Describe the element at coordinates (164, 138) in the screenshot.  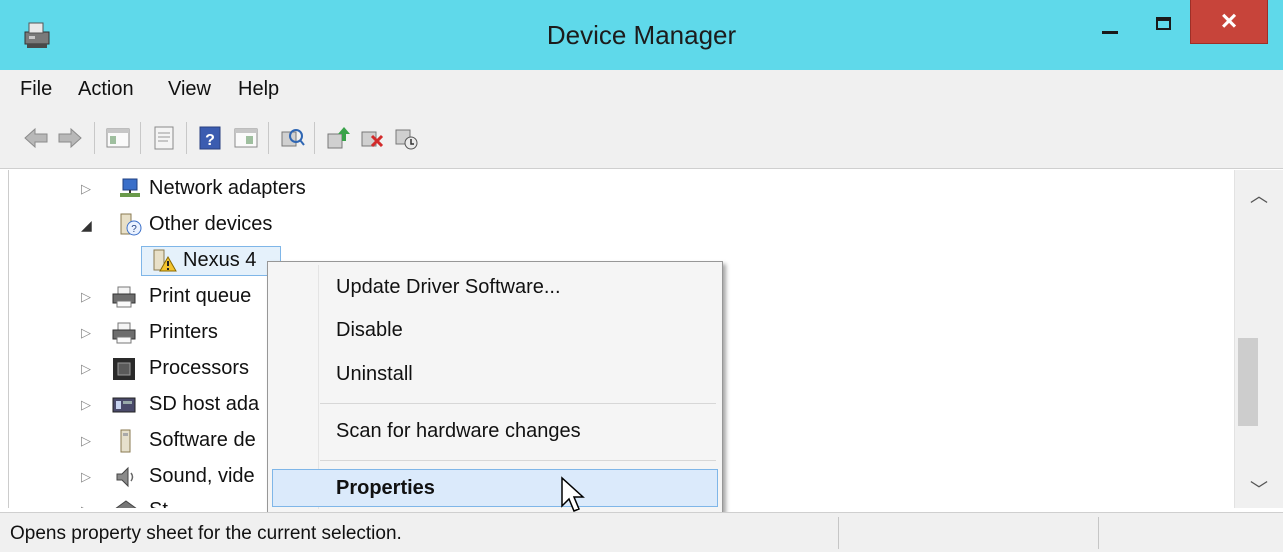
I see `properties-icon` at that location.